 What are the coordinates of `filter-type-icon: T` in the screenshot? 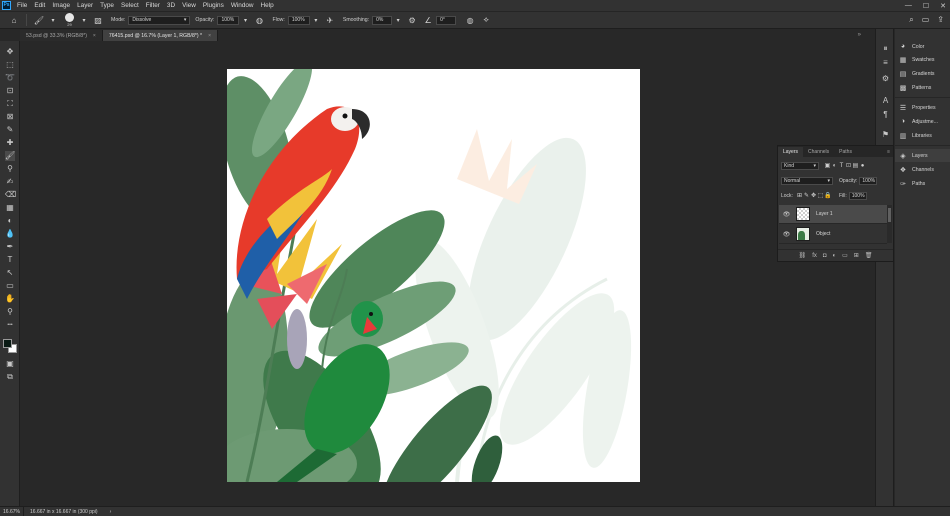 It's located at (841, 166).